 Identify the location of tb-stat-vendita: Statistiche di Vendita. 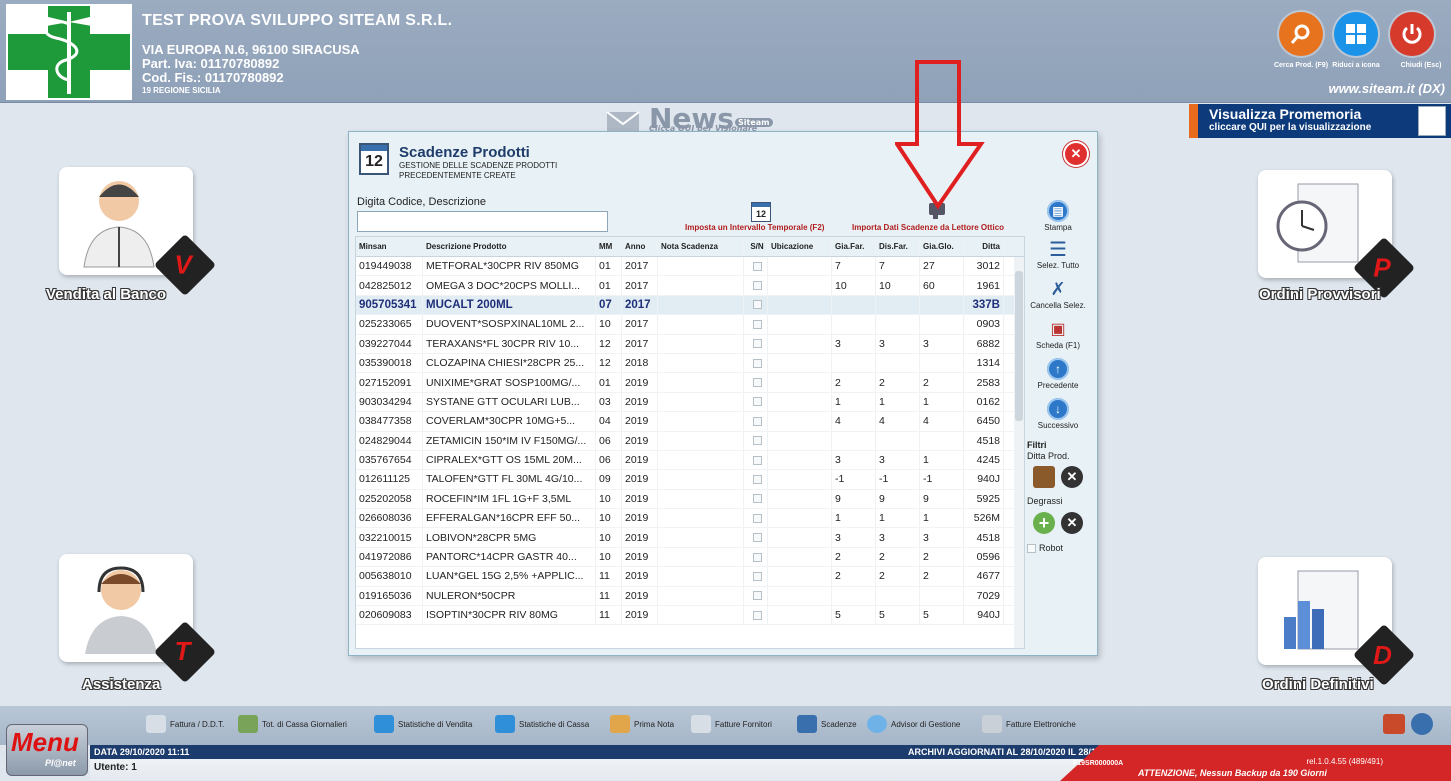
(423, 724).